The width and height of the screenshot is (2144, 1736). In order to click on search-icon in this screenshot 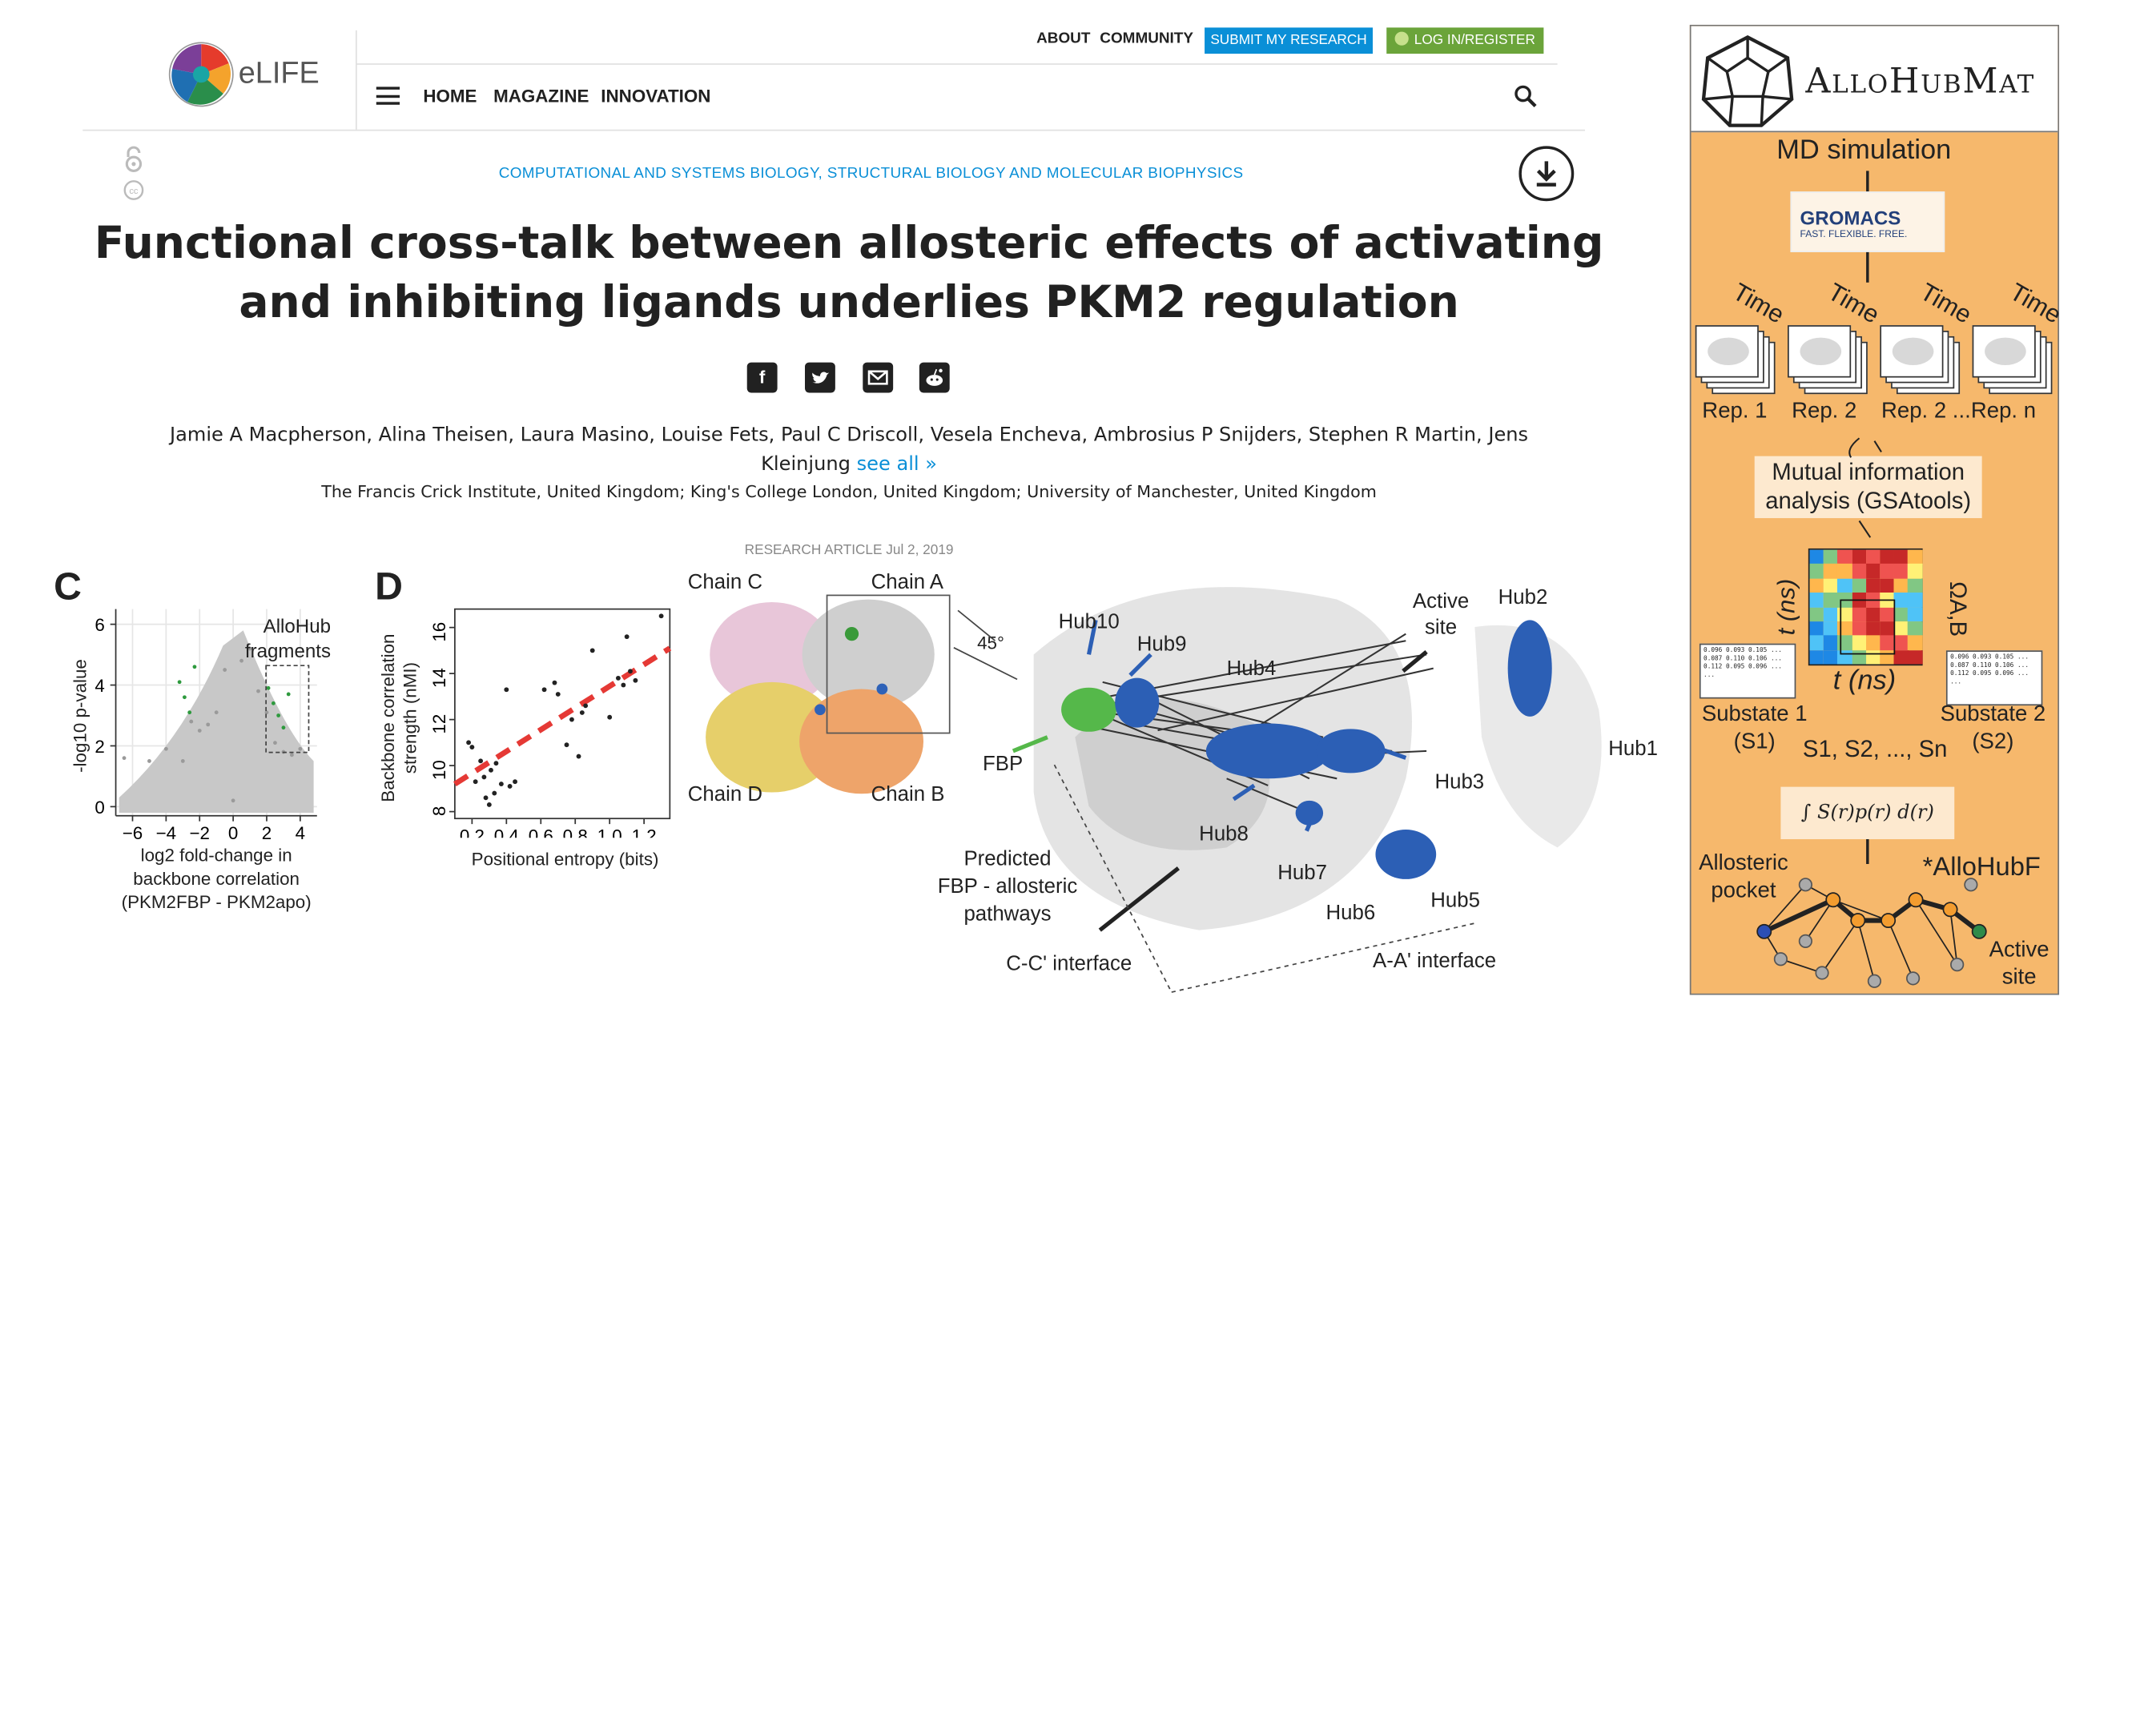, I will do `click(1526, 96)`.